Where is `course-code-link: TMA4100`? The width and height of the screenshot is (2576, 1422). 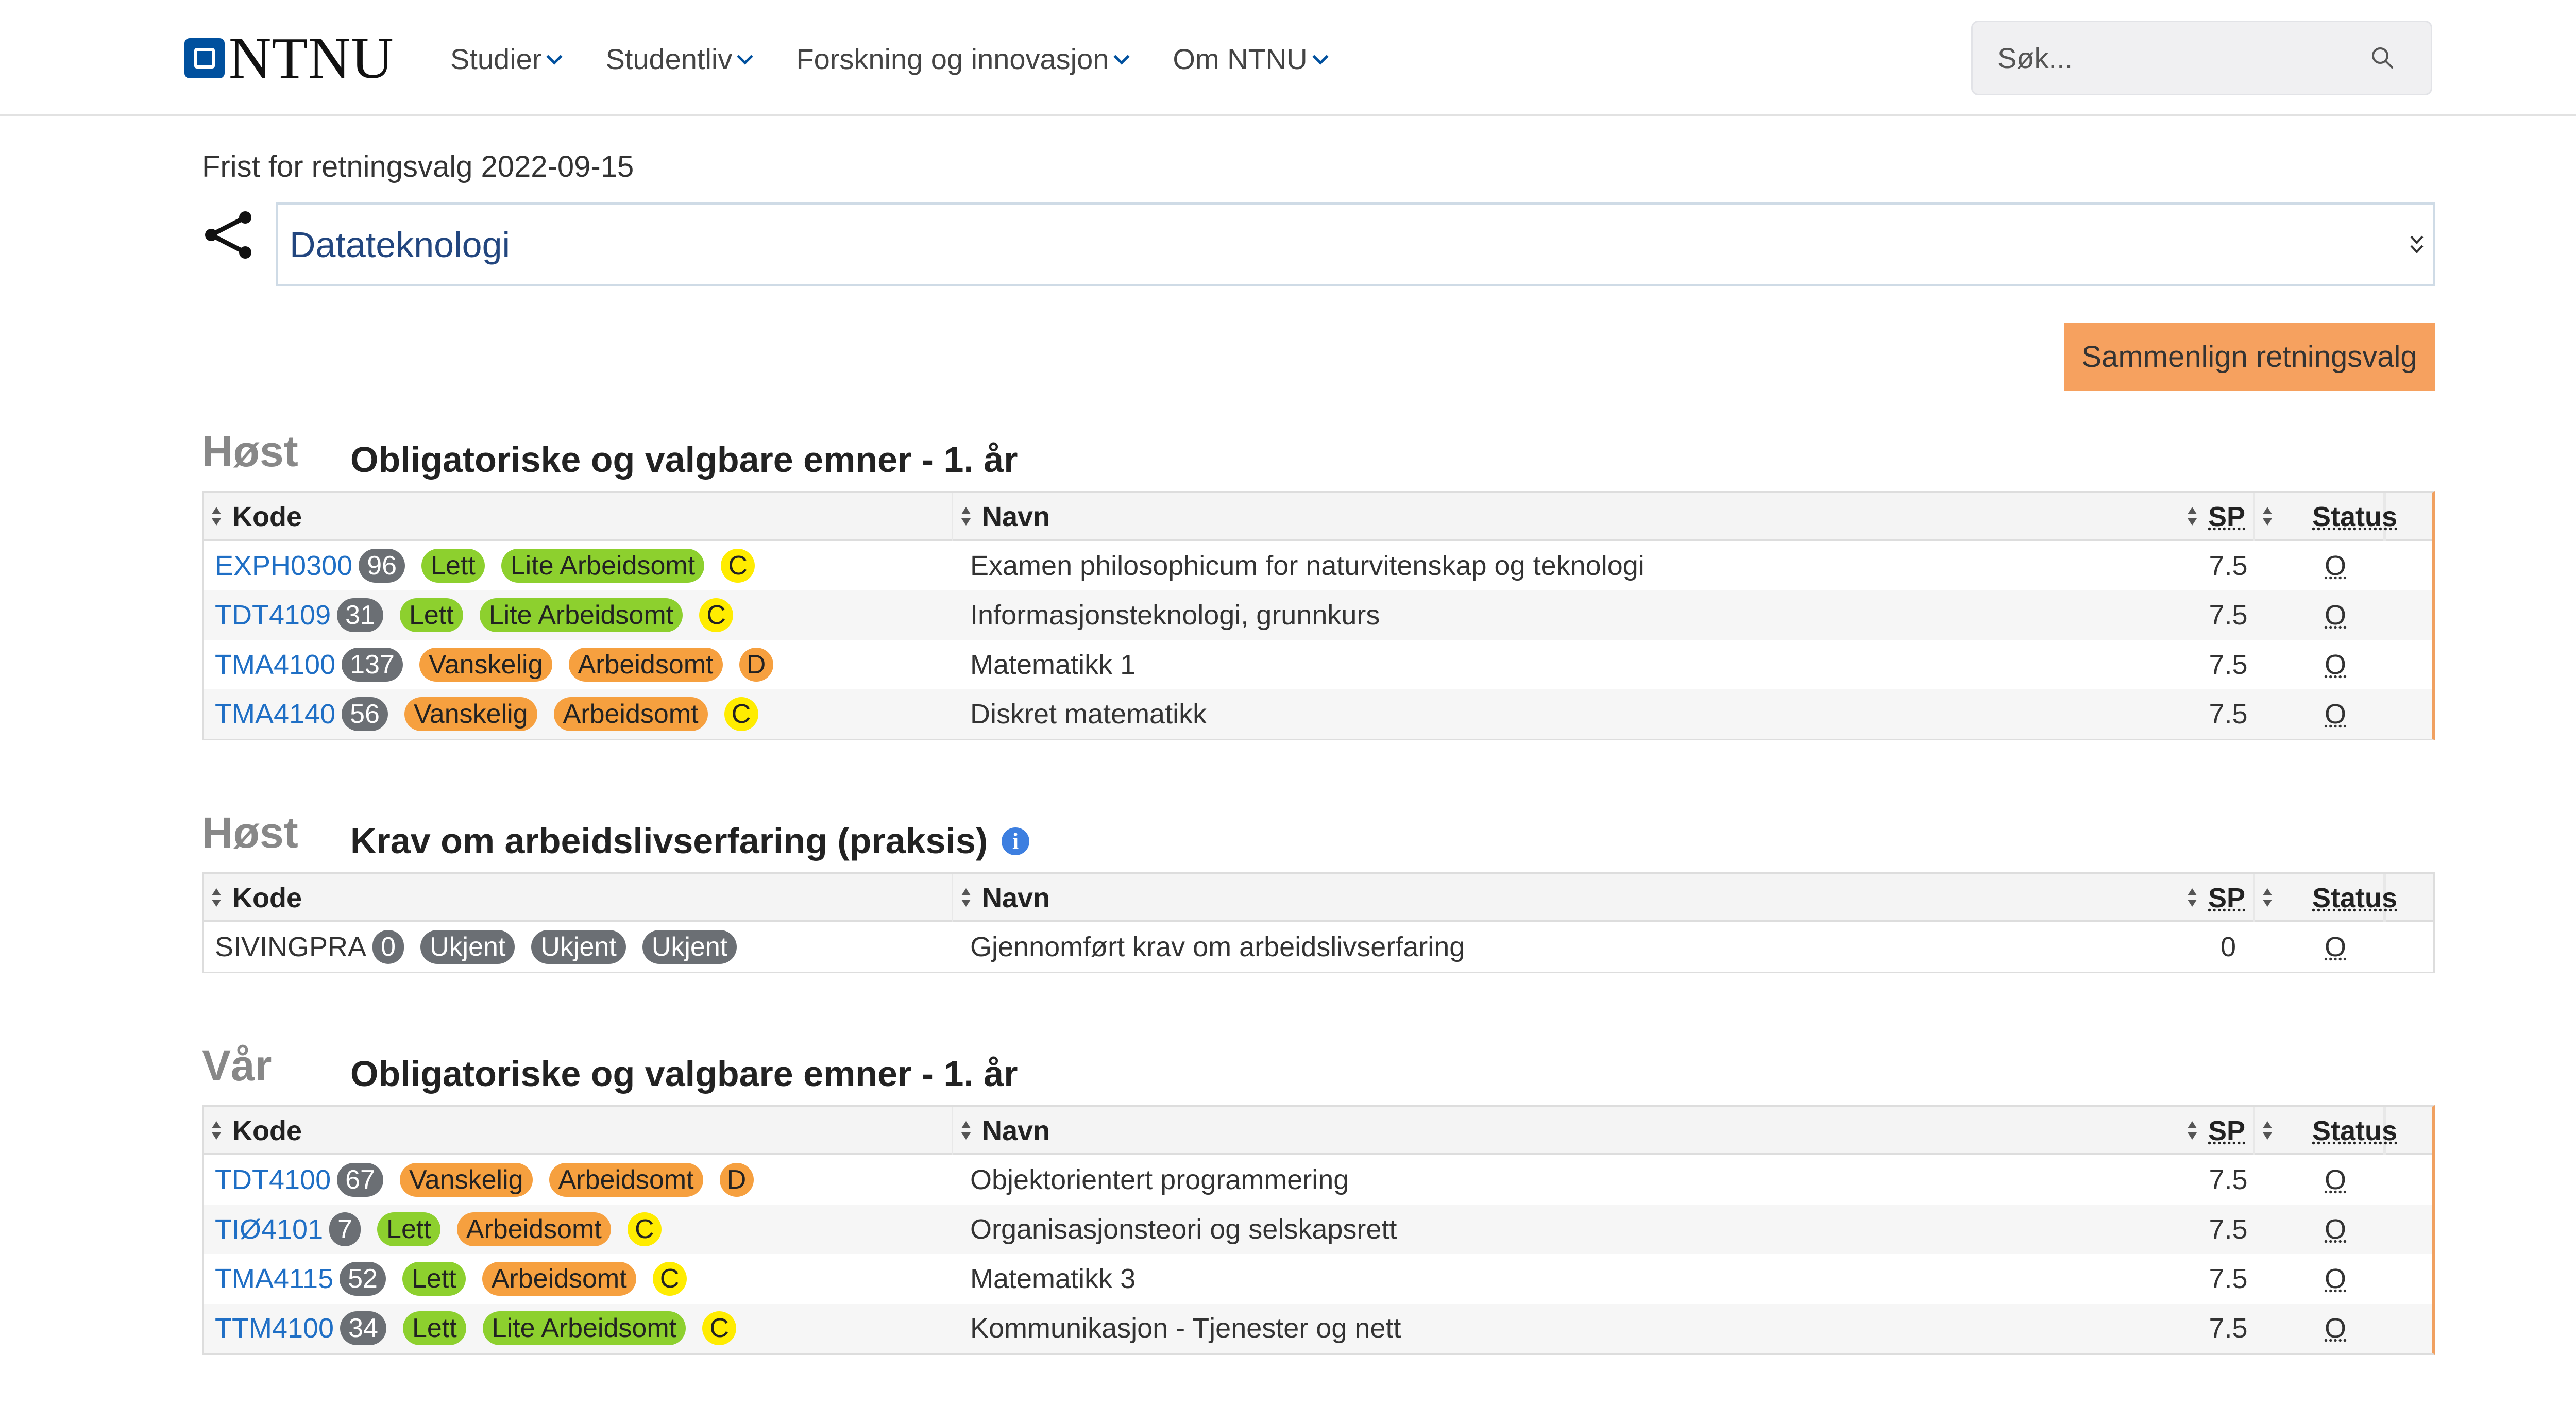
course-code-link: TMA4100 is located at coordinates (275, 665).